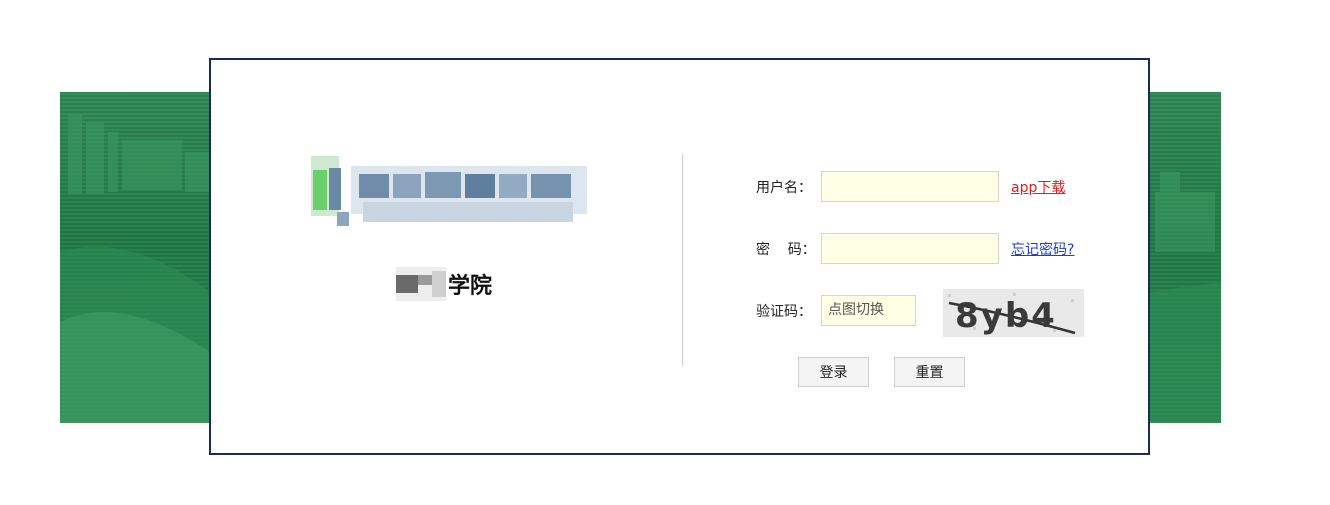 Image resolution: width=1330 pixels, height=505 pixels. What do you see at coordinates (868, 310) in the screenshot?
I see `captcha-input: 点图切换` at bounding box center [868, 310].